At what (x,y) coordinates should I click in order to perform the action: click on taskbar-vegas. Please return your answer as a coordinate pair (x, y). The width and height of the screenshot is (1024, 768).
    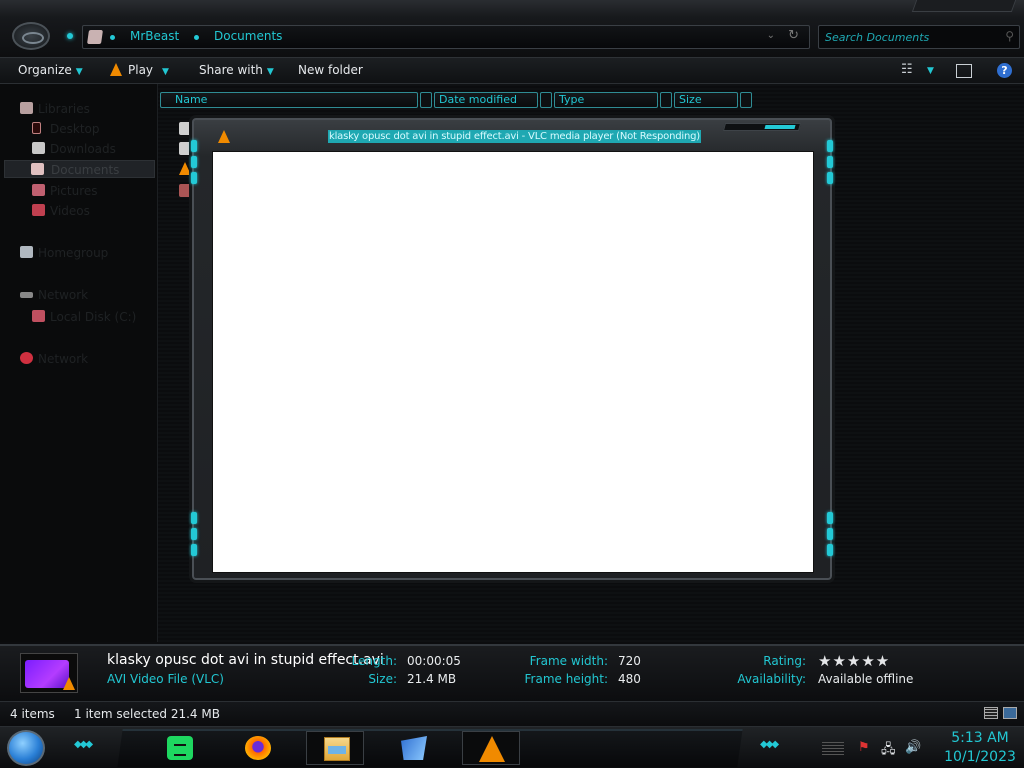
    Looking at the image, I should click on (413, 748).